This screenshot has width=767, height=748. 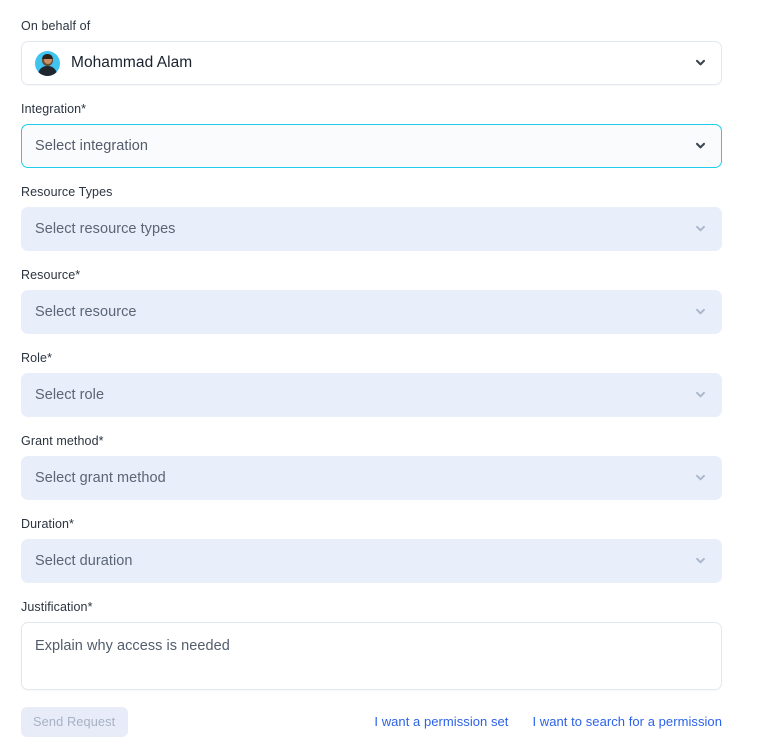 What do you see at coordinates (105, 229) in the screenshot?
I see `resource-types-placeholder: Select resource types` at bounding box center [105, 229].